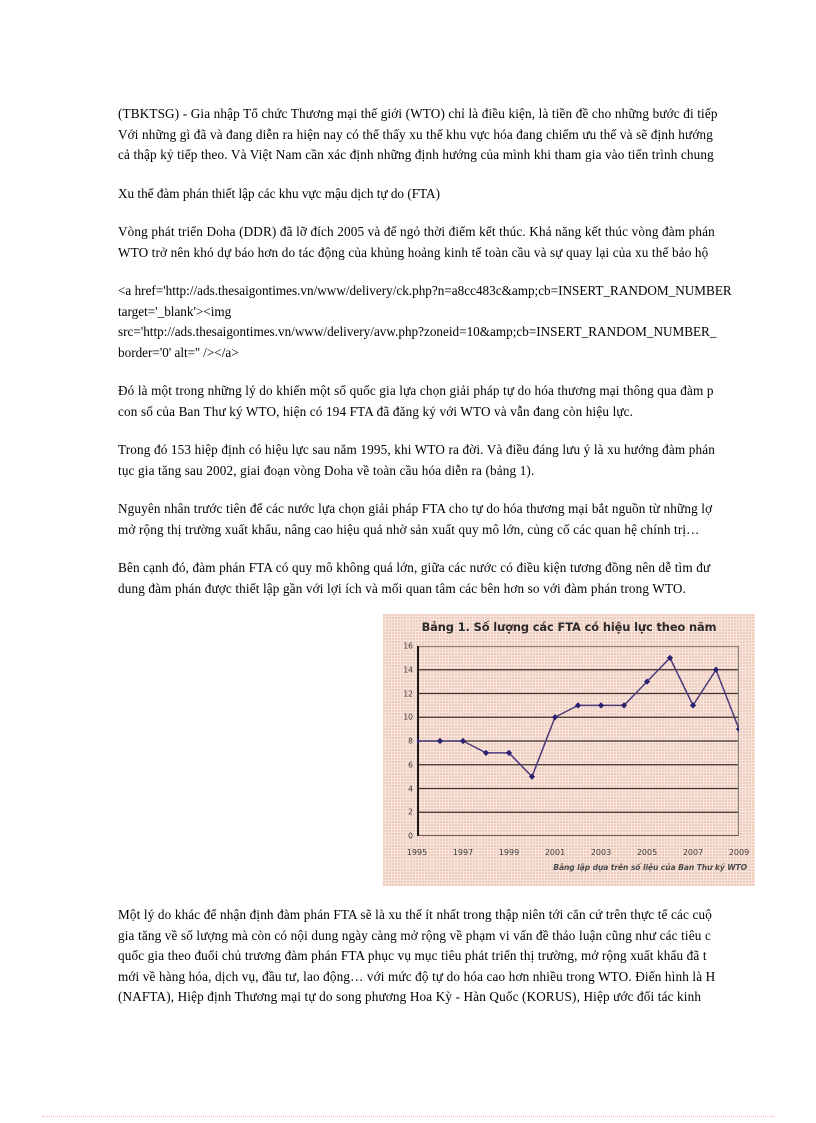 The height and width of the screenshot is (1123, 816). What do you see at coordinates (408, 717) in the screenshot?
I see `chart-y-tick-label: 10` at bounding box center [408, 717].